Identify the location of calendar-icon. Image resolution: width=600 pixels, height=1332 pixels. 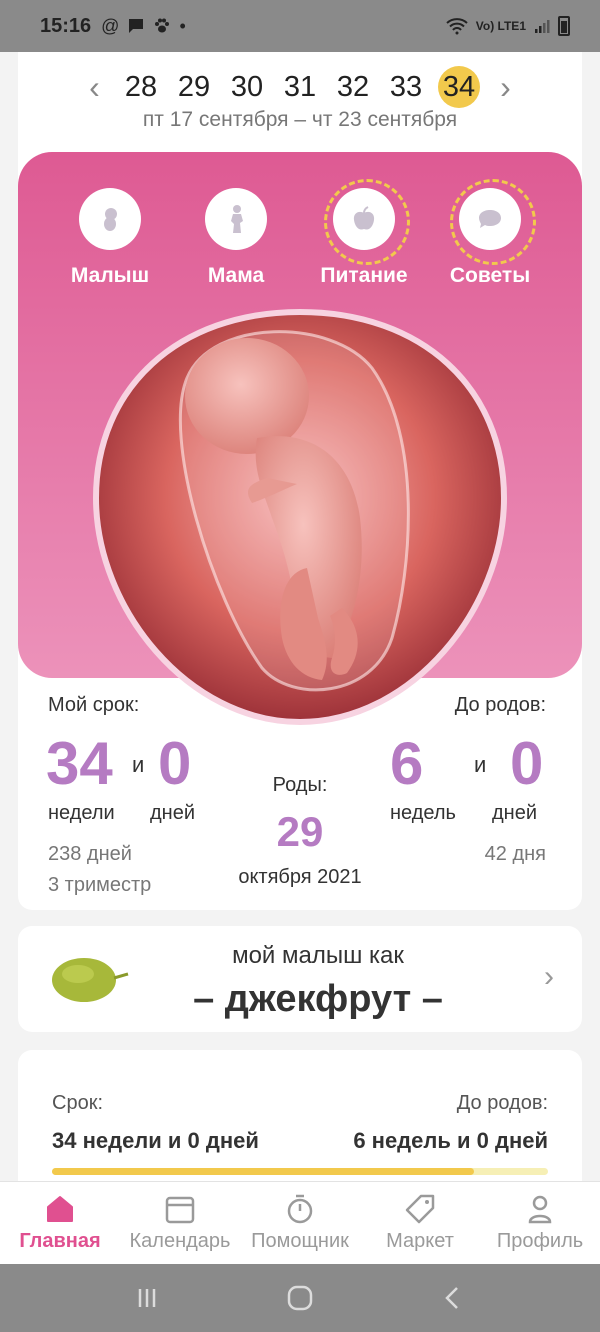
(180, 1210).